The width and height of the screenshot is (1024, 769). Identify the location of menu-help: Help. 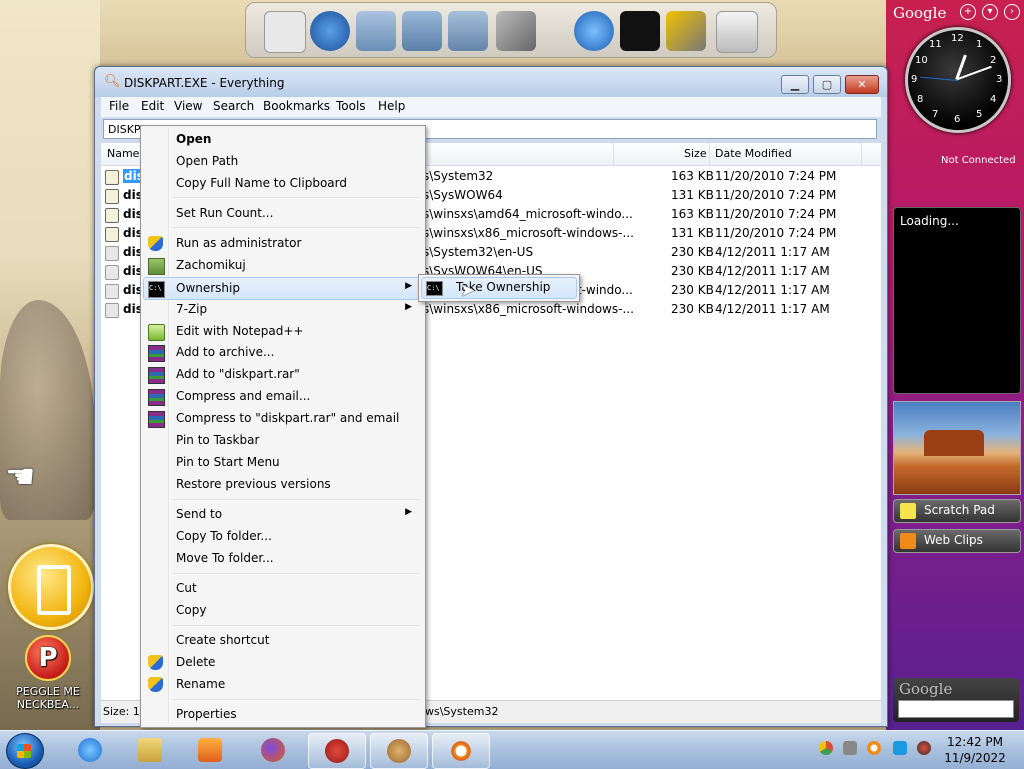
(391, 106).